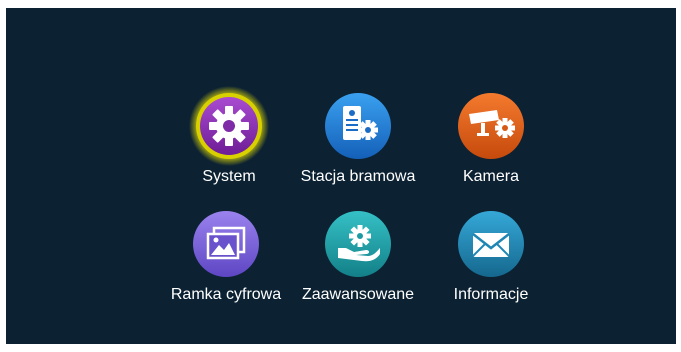 The width and height of the screenshot is (681, 352). I want to click on menu-item-label: Ramka cyfrowa, so click(226, 294).